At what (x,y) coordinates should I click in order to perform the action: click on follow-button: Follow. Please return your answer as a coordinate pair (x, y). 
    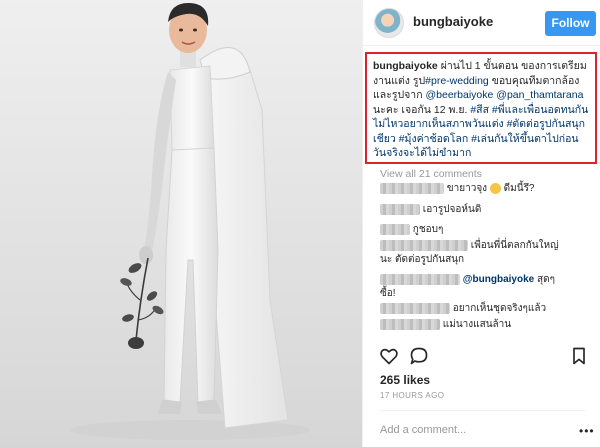
    Looking at the image, I should click on (570, 23).